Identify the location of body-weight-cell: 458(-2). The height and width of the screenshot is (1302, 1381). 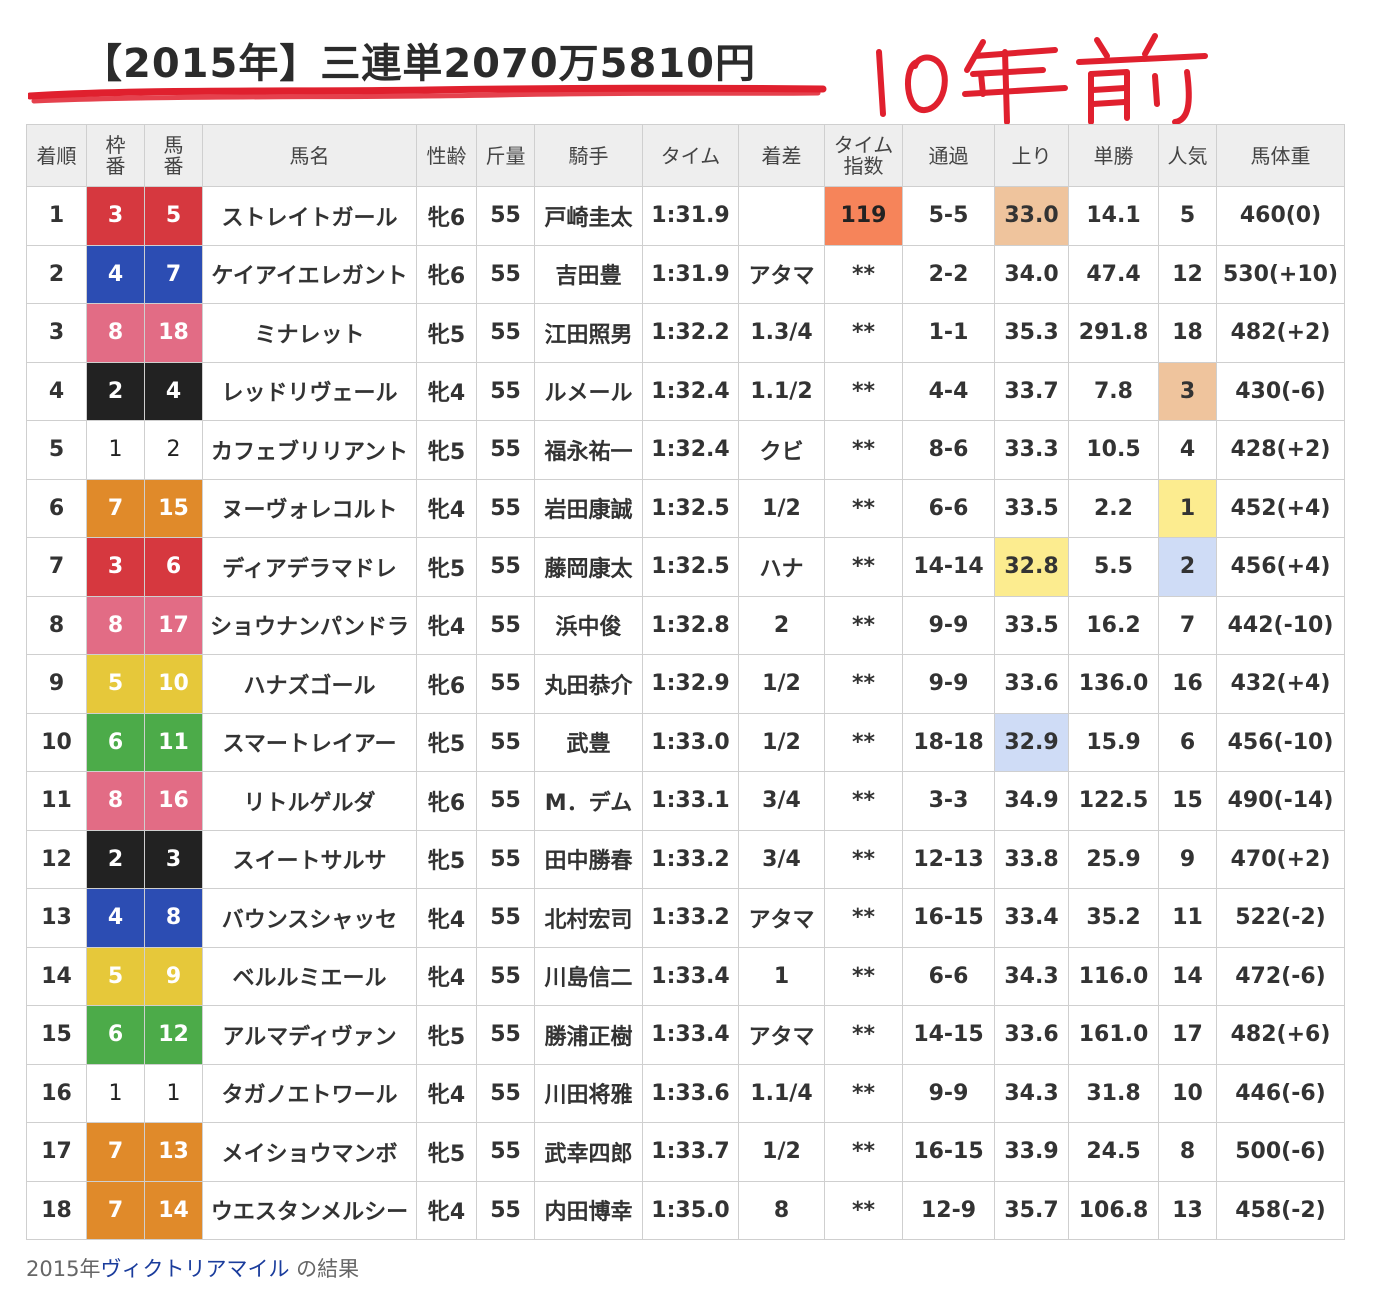
(1280, 1210).